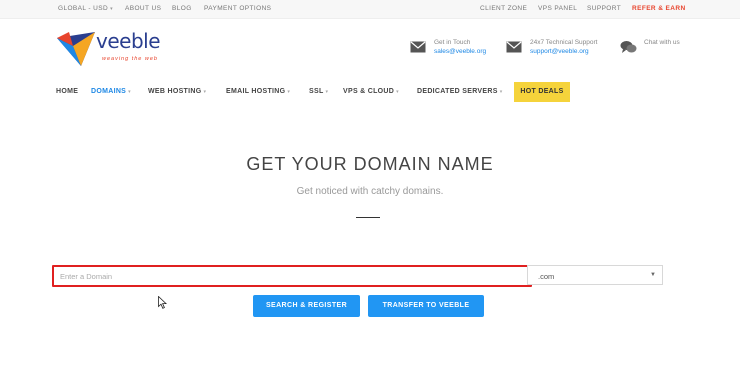  What do you see at coordinates (306, 306) in the screenshot?
I see `search-register-button: SEARCH & REGISTER` at bounding box center [306, 306].